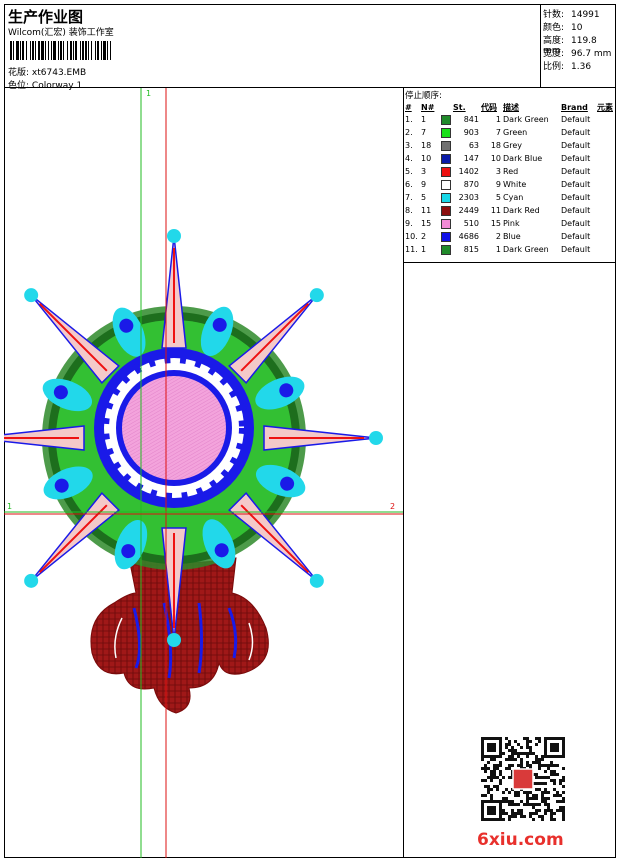 The width and height of the screenshot is (620, 860). I want to click on cell-code: 1, so click(498, 119).